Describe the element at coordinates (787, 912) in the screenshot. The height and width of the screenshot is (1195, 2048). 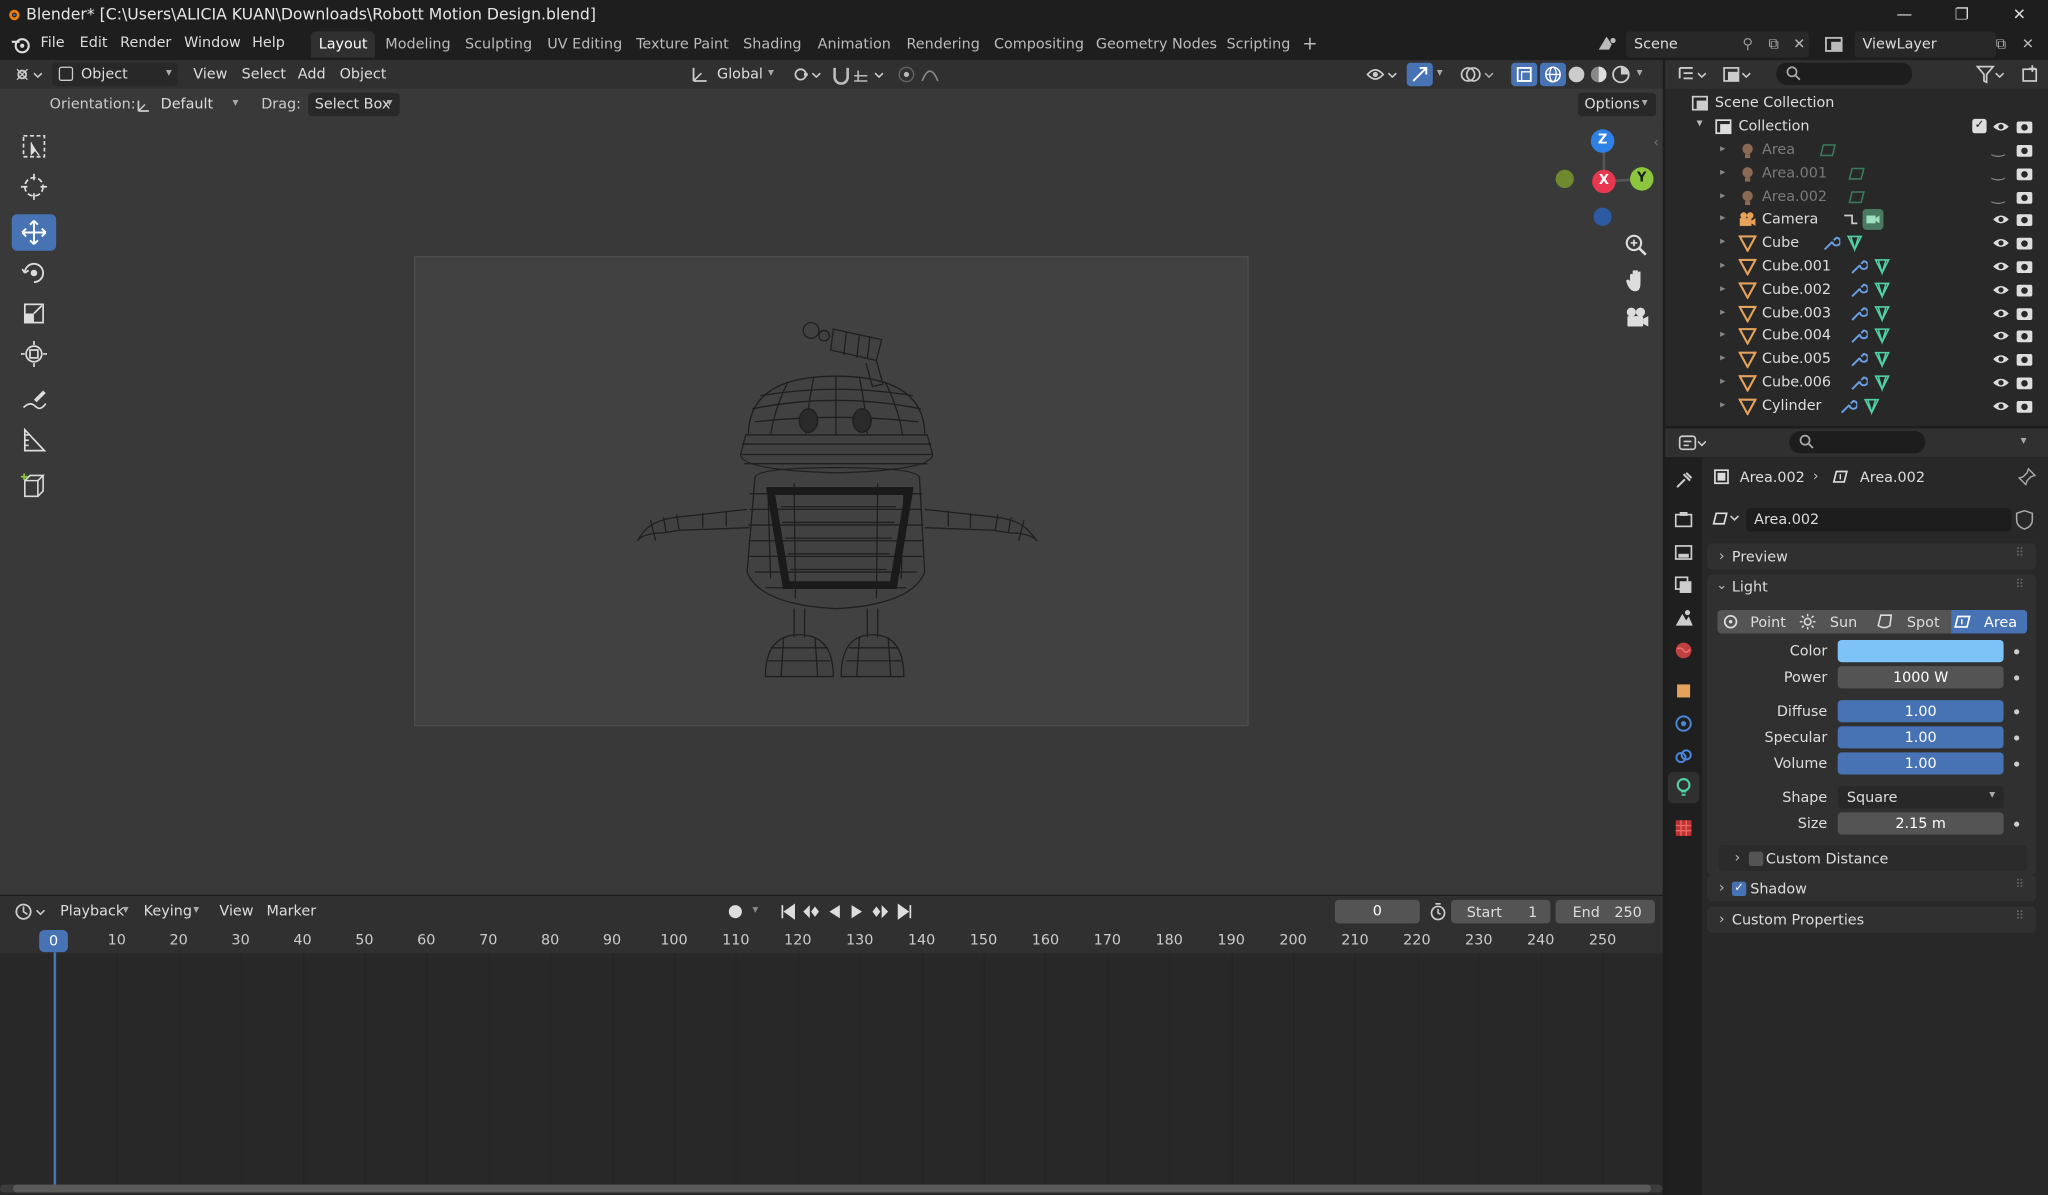
I see `jump-to-start-icon` at that location.